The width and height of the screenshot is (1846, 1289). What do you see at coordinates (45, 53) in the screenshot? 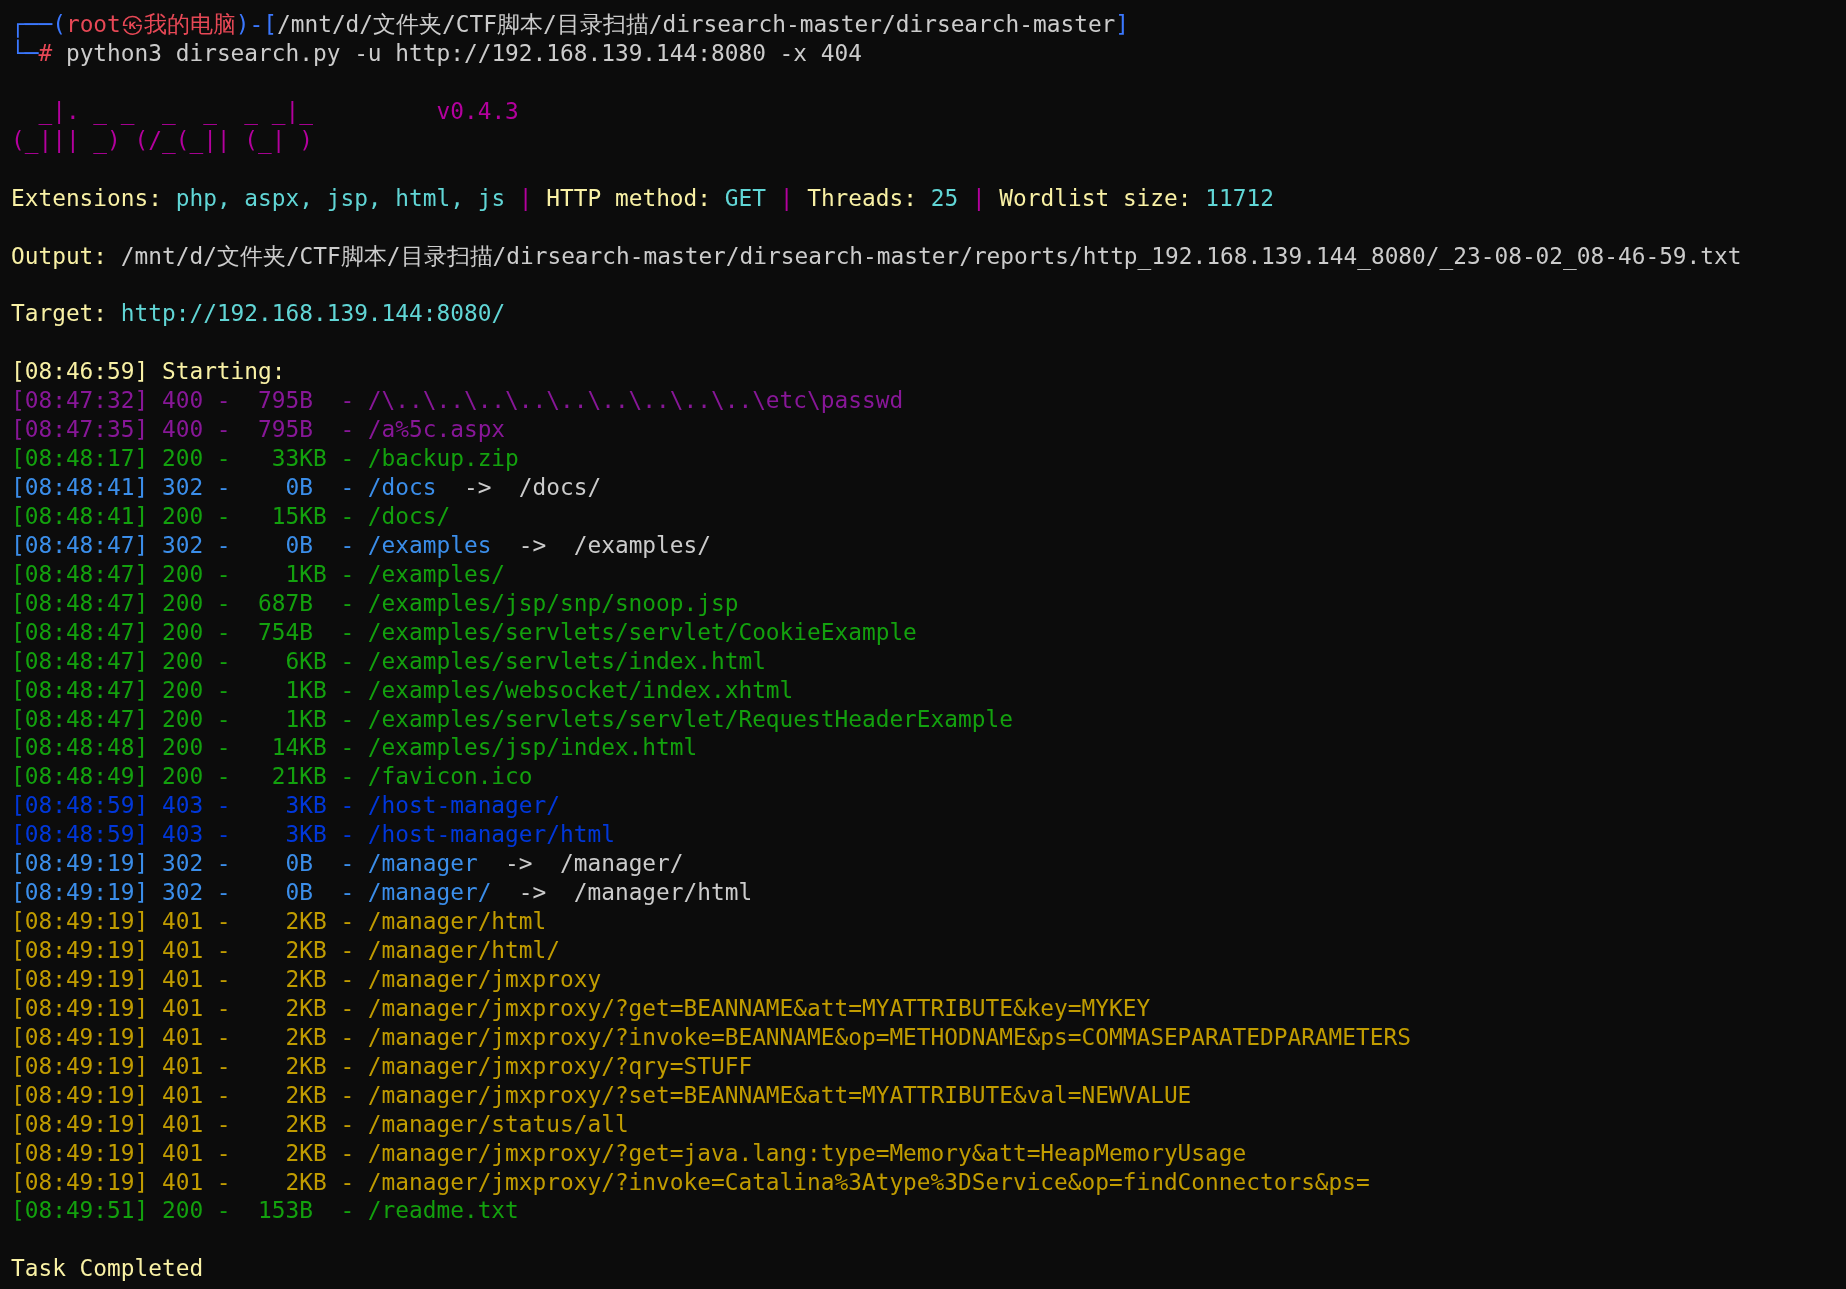
I see `prompt-symbol: #` at bounding box center [45, 53].